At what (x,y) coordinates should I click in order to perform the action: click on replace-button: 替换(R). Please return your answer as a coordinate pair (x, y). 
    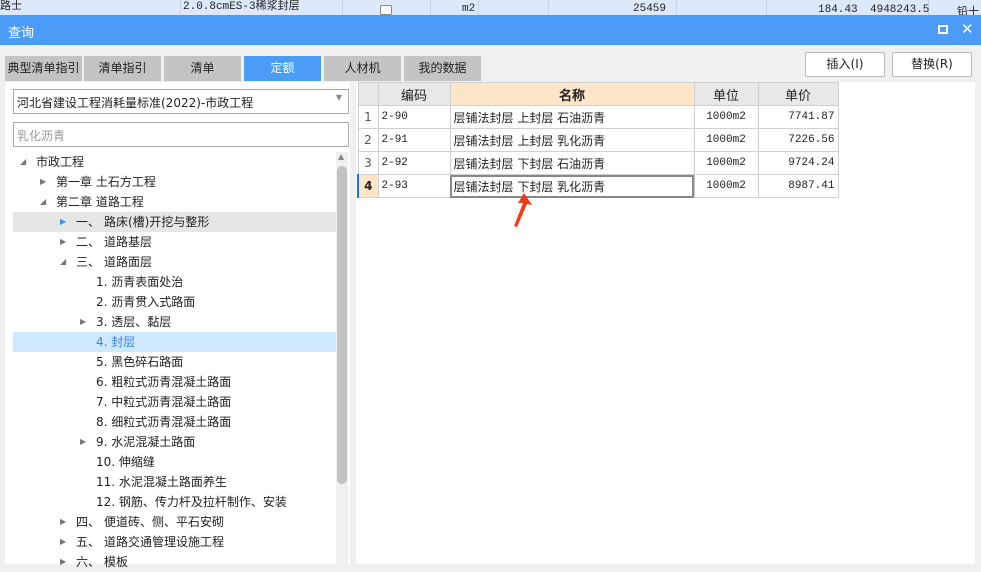
    Looking at the image, I should click on (932, 64).